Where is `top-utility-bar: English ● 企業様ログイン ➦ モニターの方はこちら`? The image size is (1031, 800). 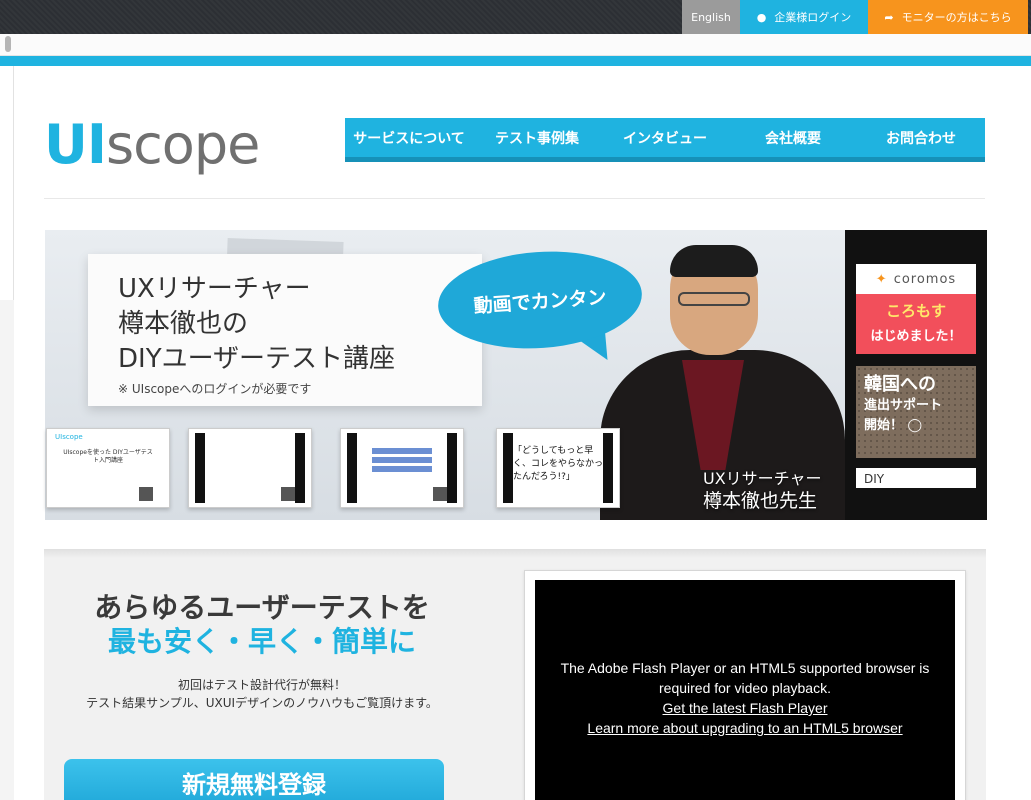
top-utility-bar: English ● 企業様ログイン ➦ モニターの方はこちら is located at coordinates (515, 17).